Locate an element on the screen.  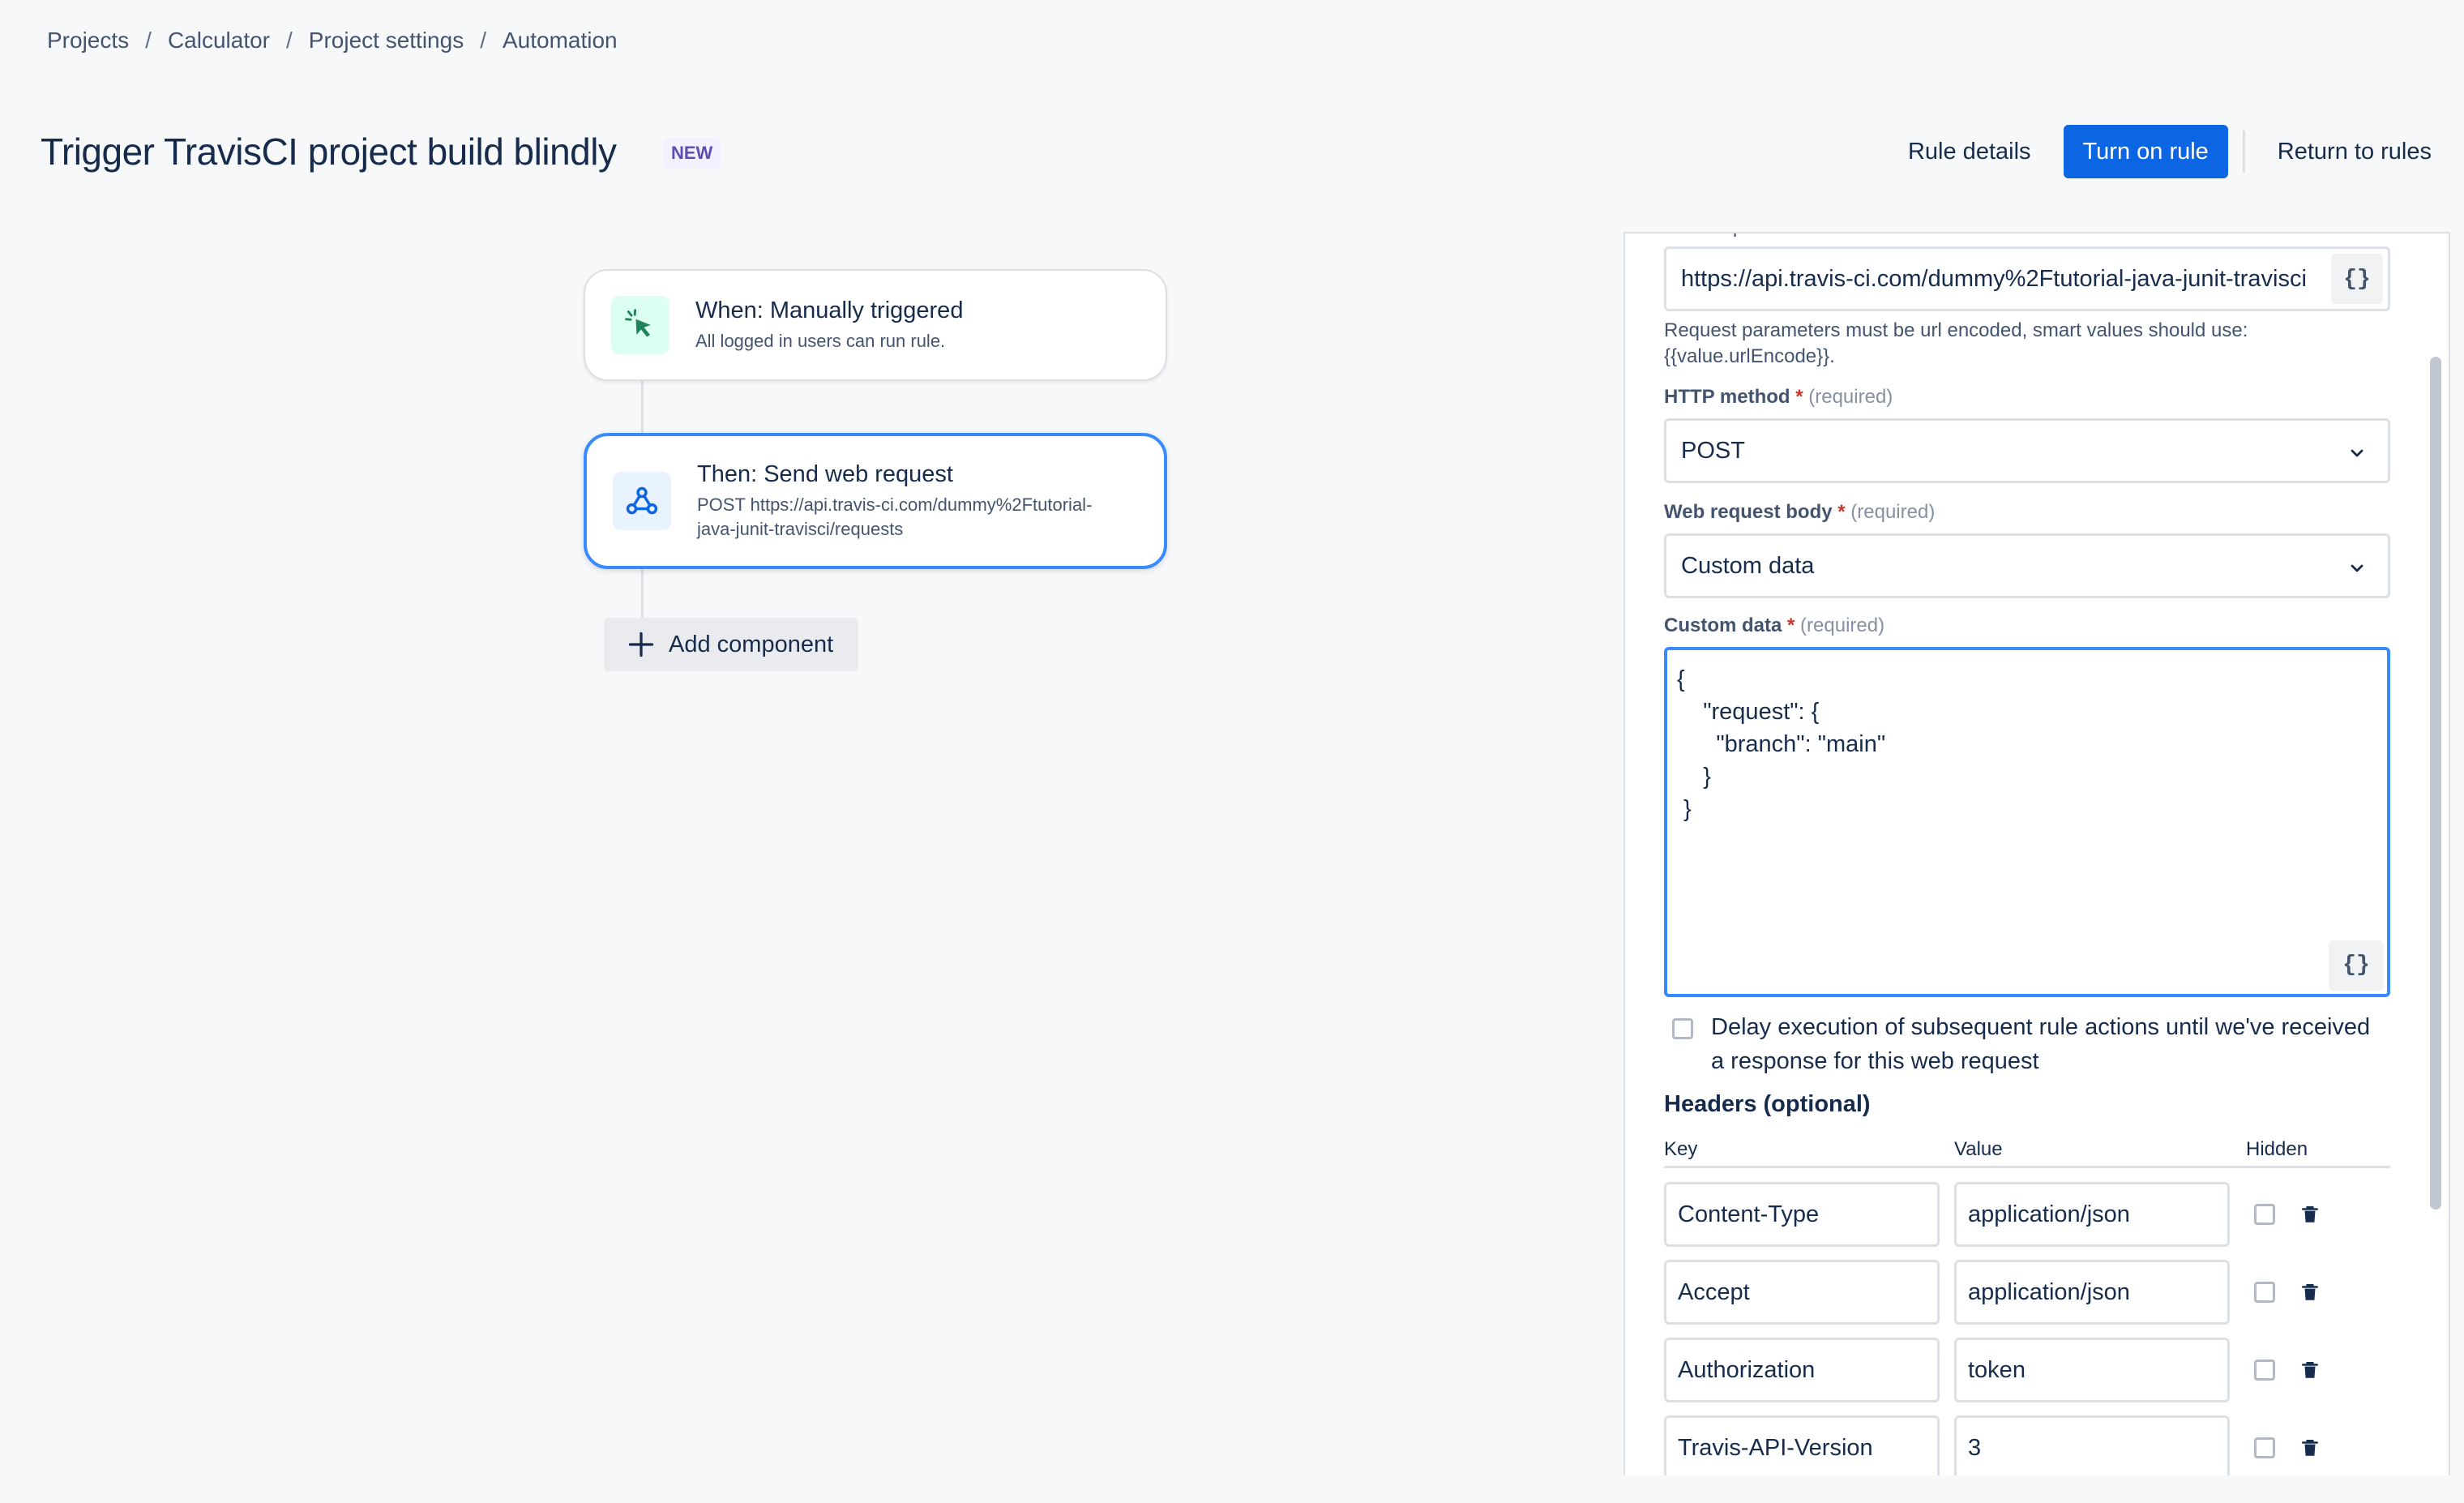
http-method-label: HTTP method * (required) is located at coordinates (1778, 397).